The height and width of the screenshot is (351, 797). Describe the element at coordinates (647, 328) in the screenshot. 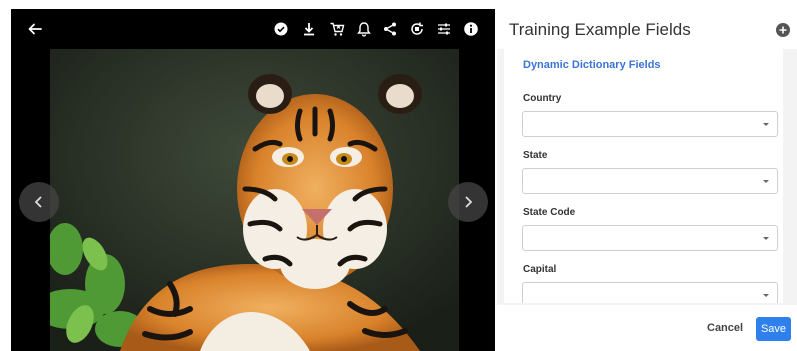

I see `panel-footer: Cancel Save` at that location.